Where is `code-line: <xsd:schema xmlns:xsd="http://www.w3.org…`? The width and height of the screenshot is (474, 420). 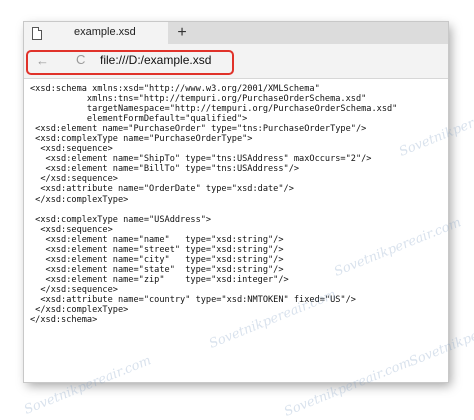
code-line: <xsd:schema xmlns:xsd="http://www.w3.org… is located at coordinates (175, 89).